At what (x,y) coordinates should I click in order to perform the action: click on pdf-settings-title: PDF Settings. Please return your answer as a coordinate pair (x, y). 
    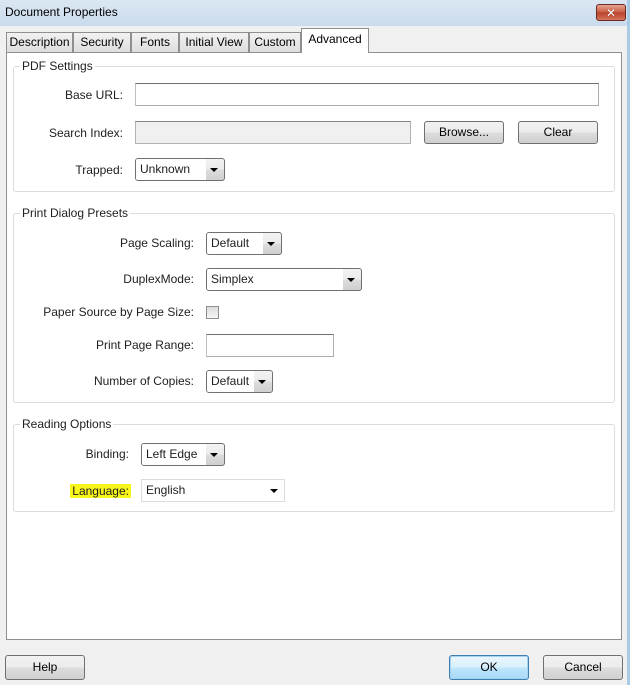
    Looking at the image, I should click on (57, 66).